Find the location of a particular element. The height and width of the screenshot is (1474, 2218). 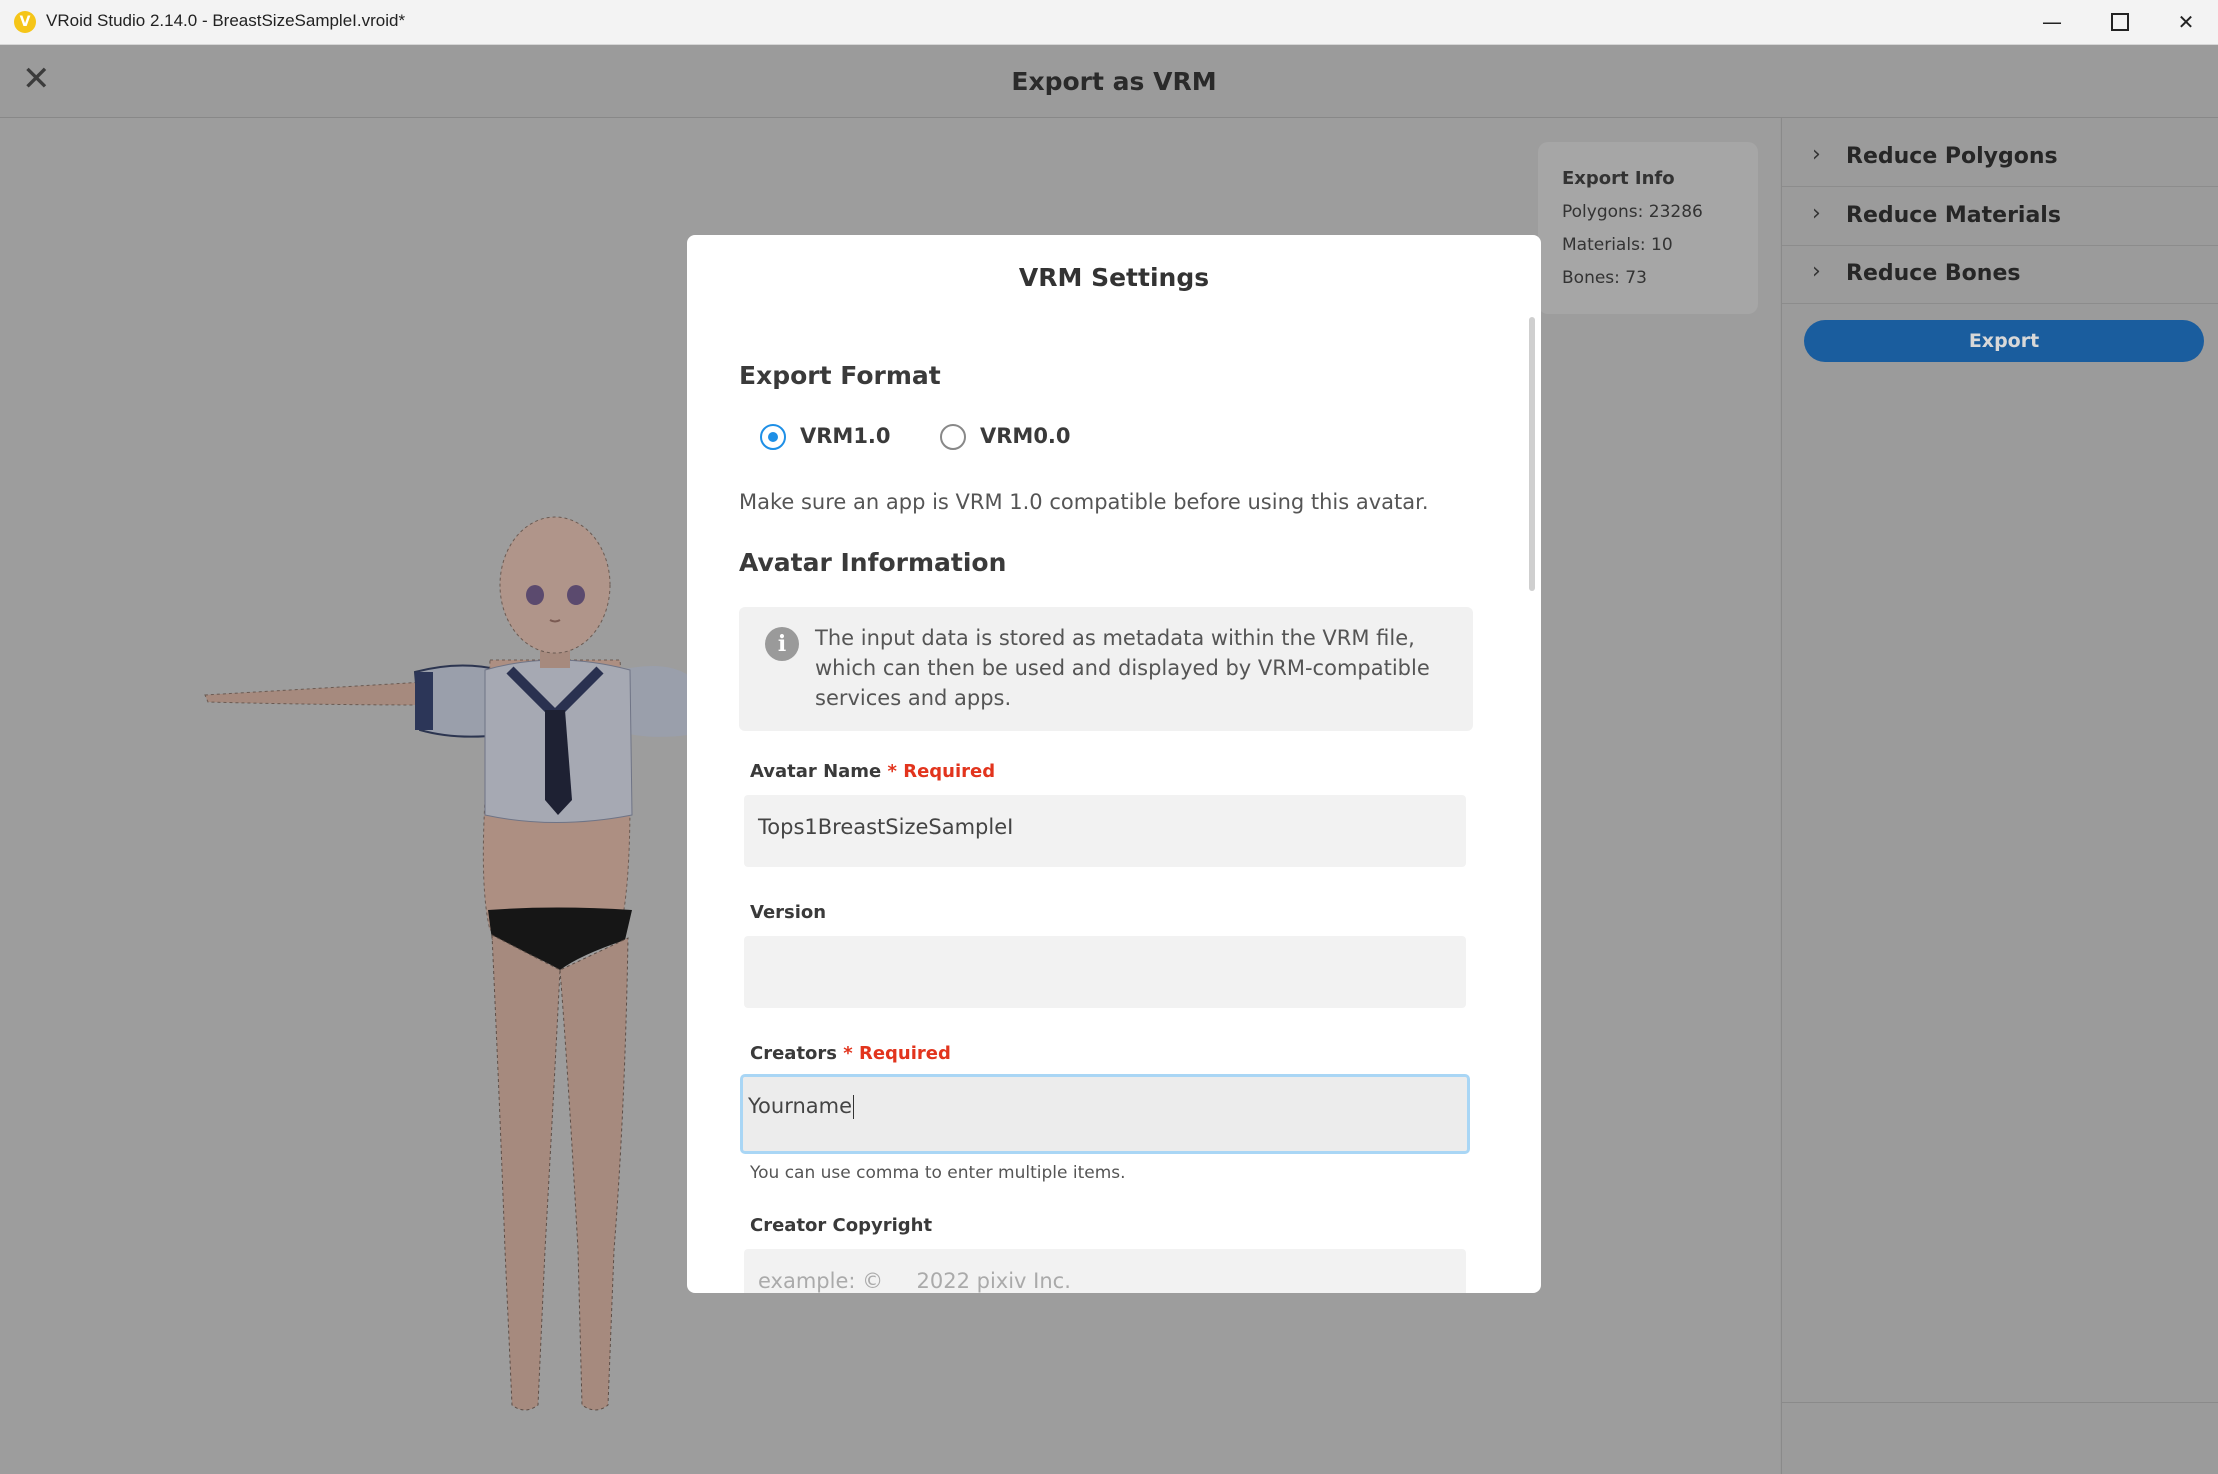

text-caret is located at coordinates (854, 1107).